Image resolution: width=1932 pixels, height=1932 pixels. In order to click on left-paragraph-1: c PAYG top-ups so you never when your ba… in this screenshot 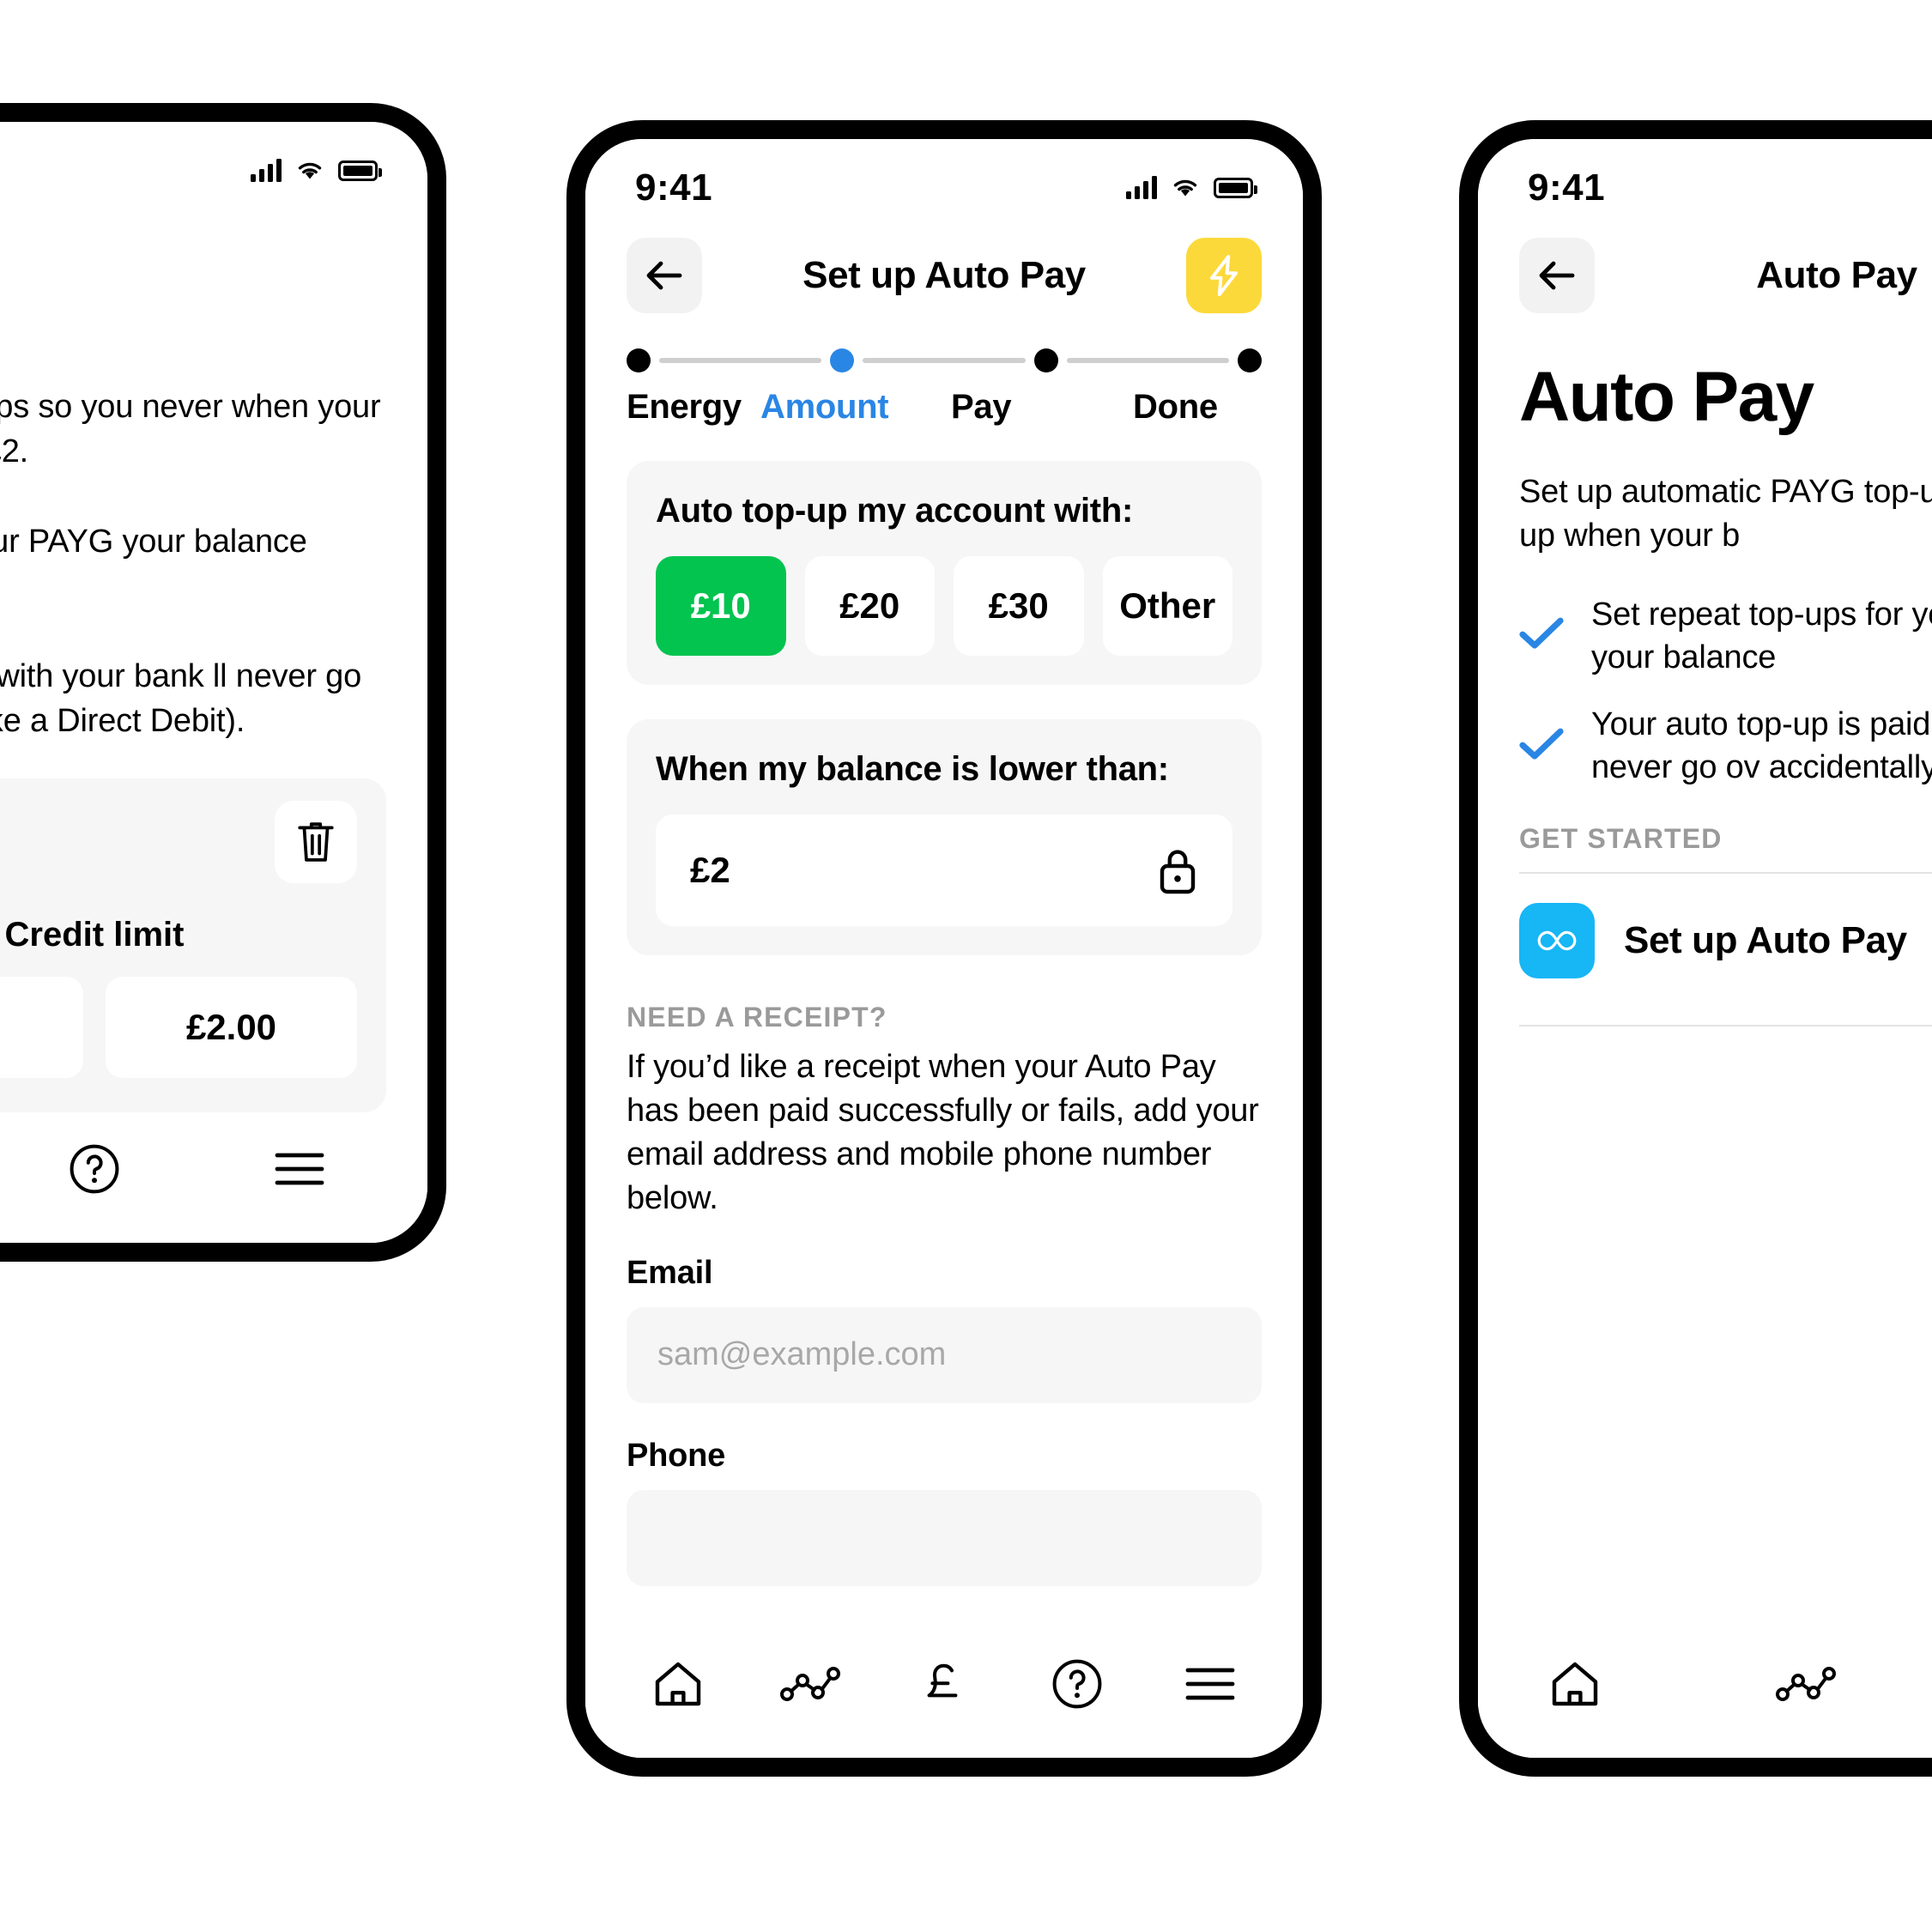, I will do `click(191, 430)`.